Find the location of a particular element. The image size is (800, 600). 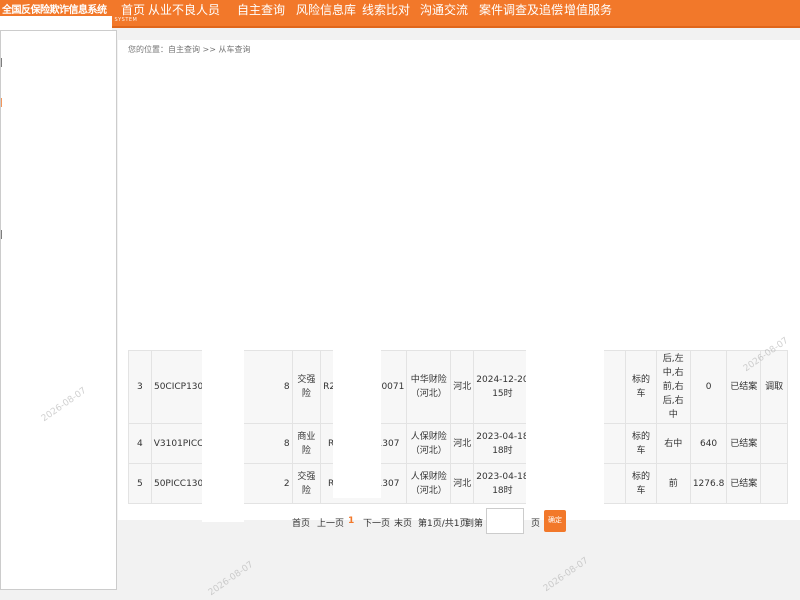

logo-title: 全国反保险欺诈信息系统 is located at coordinates (54, 10).